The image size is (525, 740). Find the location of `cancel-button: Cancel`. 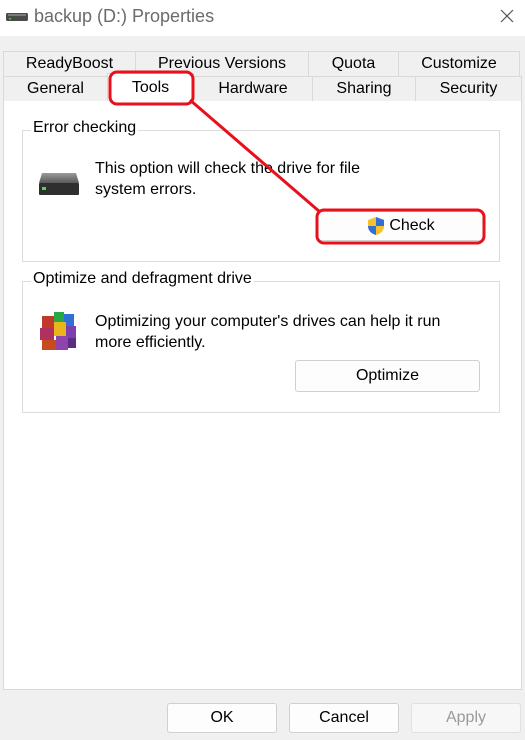

cancel-button: Cancel is located at coordinates (344, 718).